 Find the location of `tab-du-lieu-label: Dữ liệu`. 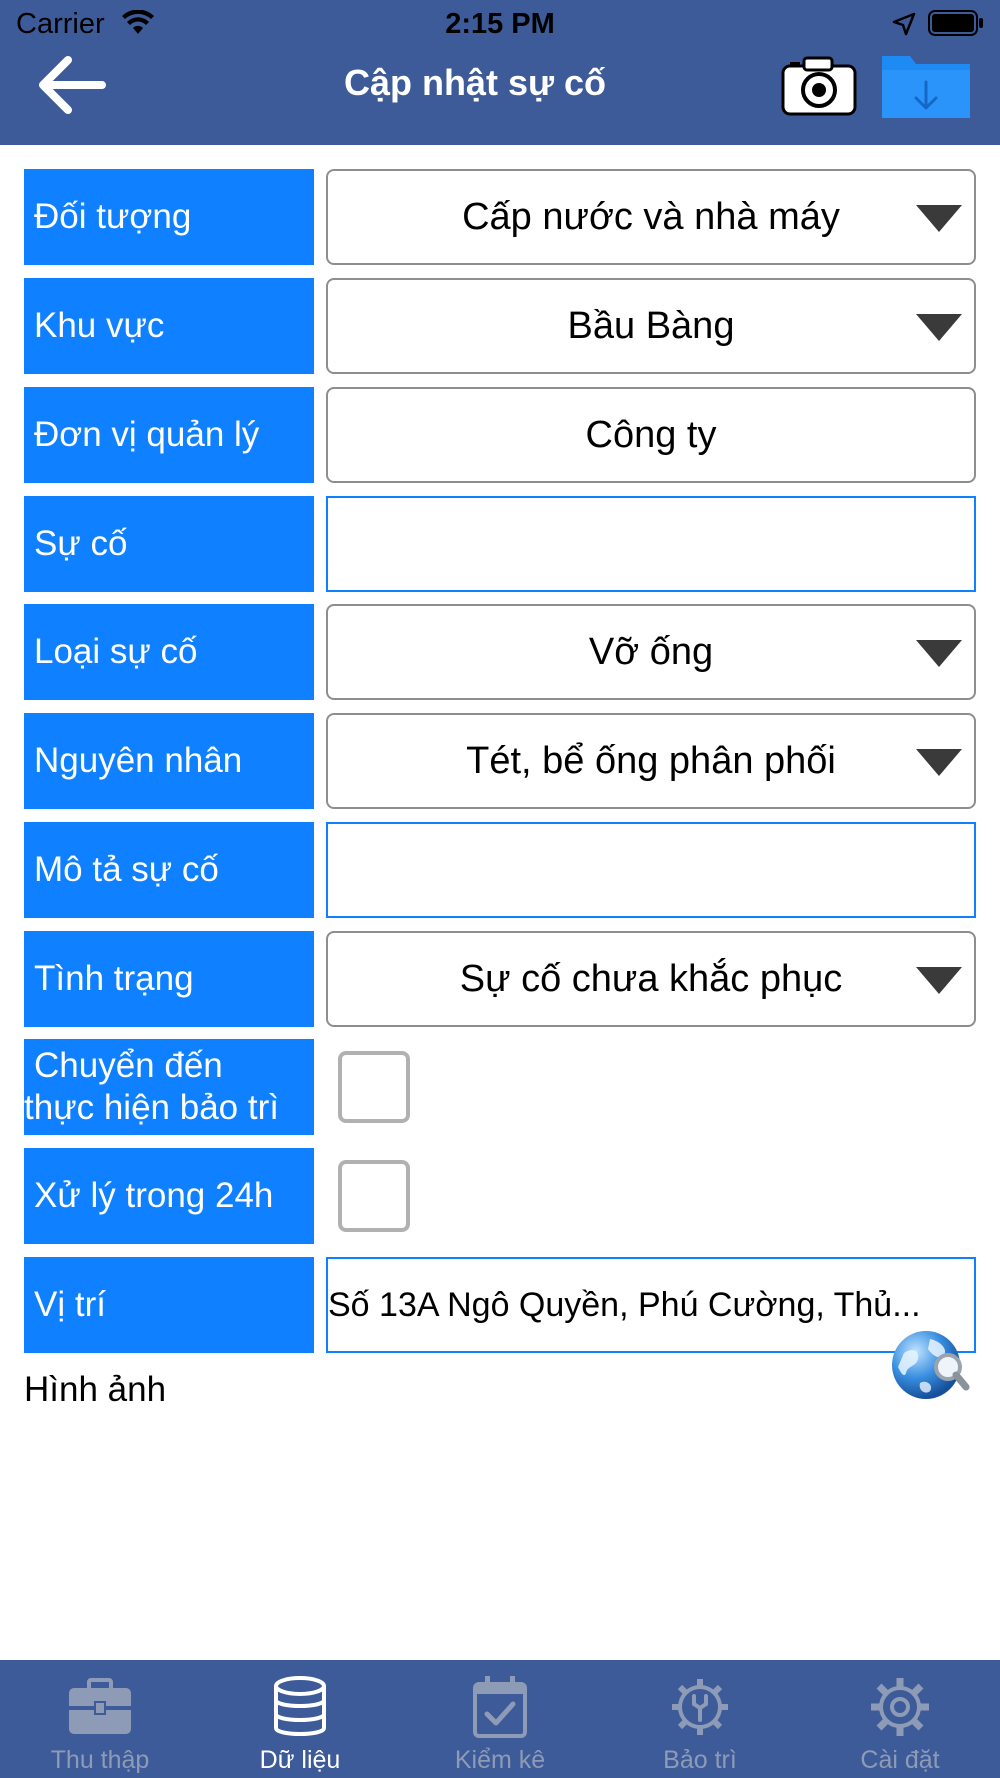

tab-du-lieu-label: Dữ liệu is located at coordinates (300, 1760).